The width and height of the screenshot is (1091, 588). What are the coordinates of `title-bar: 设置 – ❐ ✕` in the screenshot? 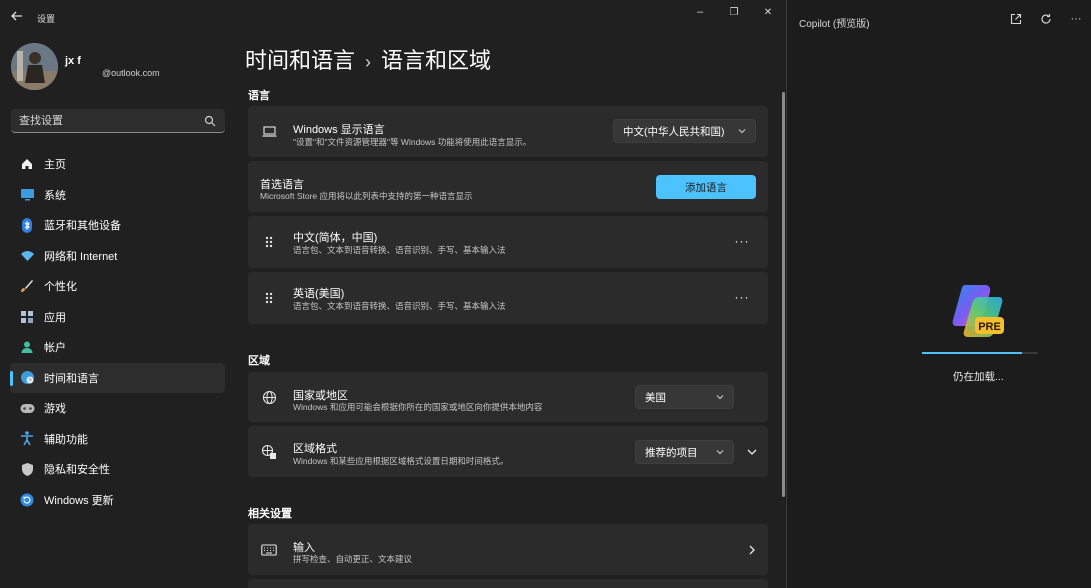 It's located at (392, 17).